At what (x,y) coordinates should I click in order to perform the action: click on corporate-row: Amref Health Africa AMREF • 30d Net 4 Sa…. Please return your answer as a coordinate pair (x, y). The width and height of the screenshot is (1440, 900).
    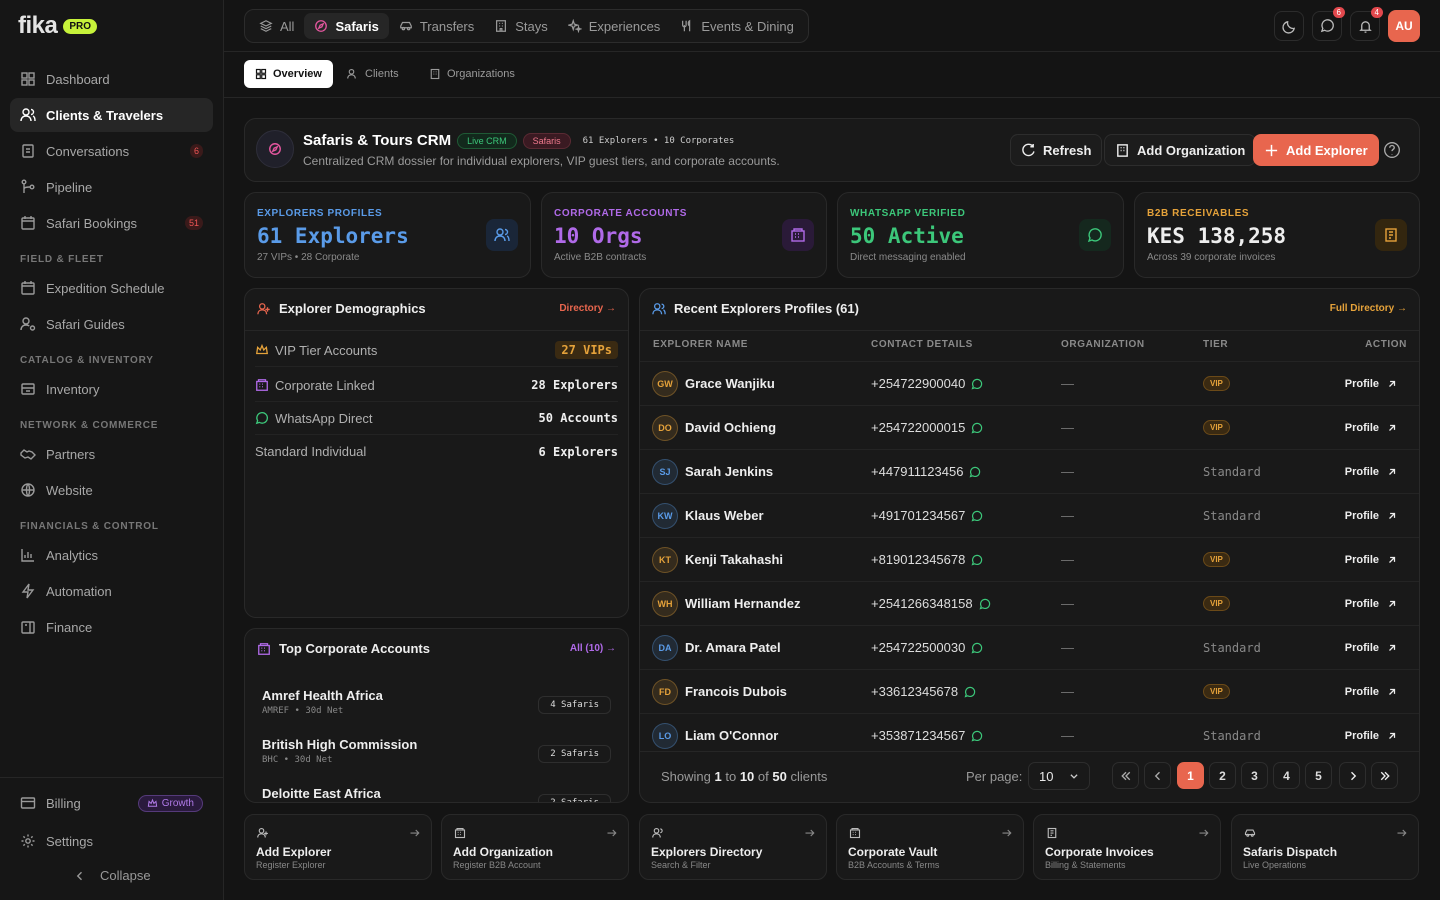
    Looking at the image, I should click on (436, 709).